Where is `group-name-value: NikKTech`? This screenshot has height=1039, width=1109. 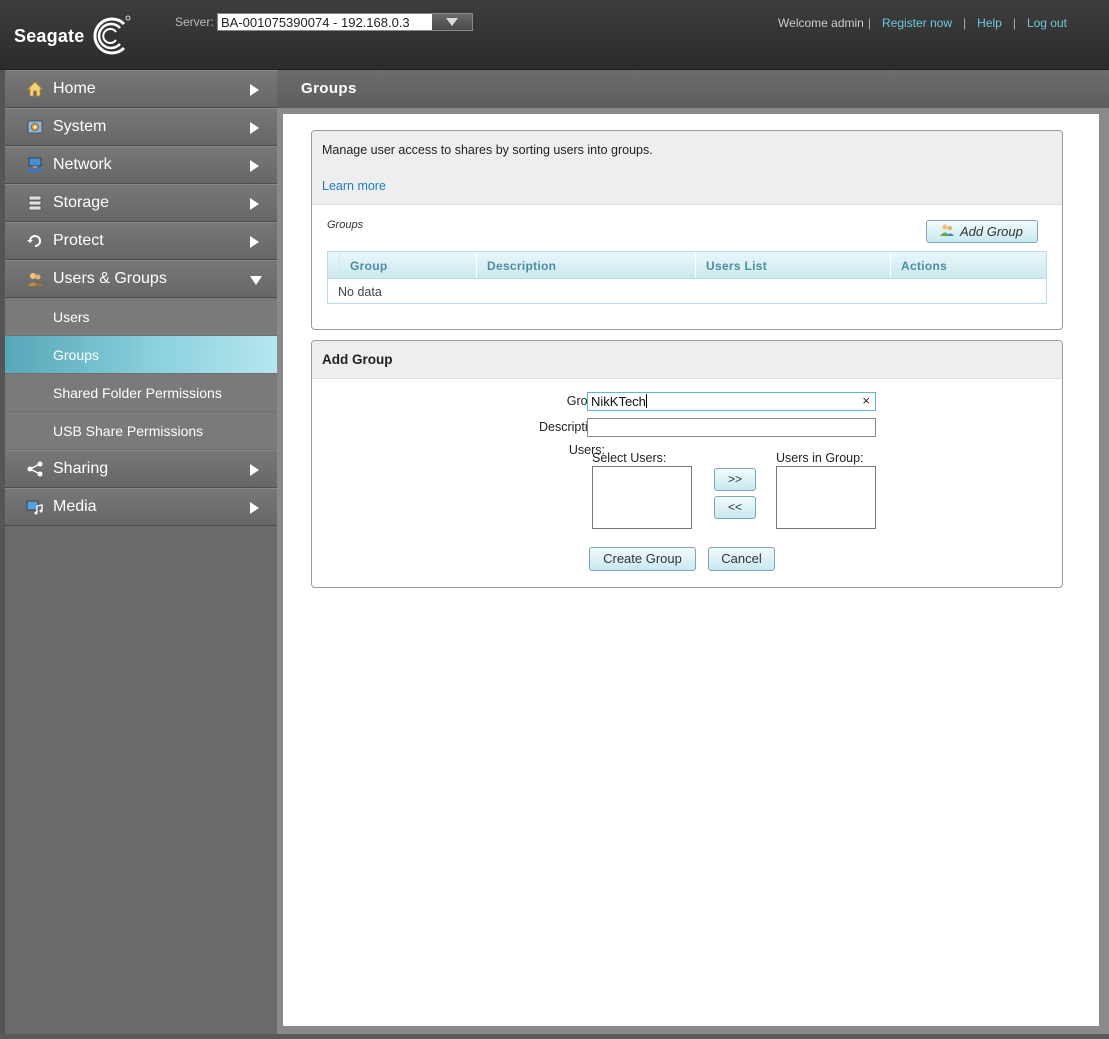
group-name-value: NikKTech is located at coordinates (618, 401).